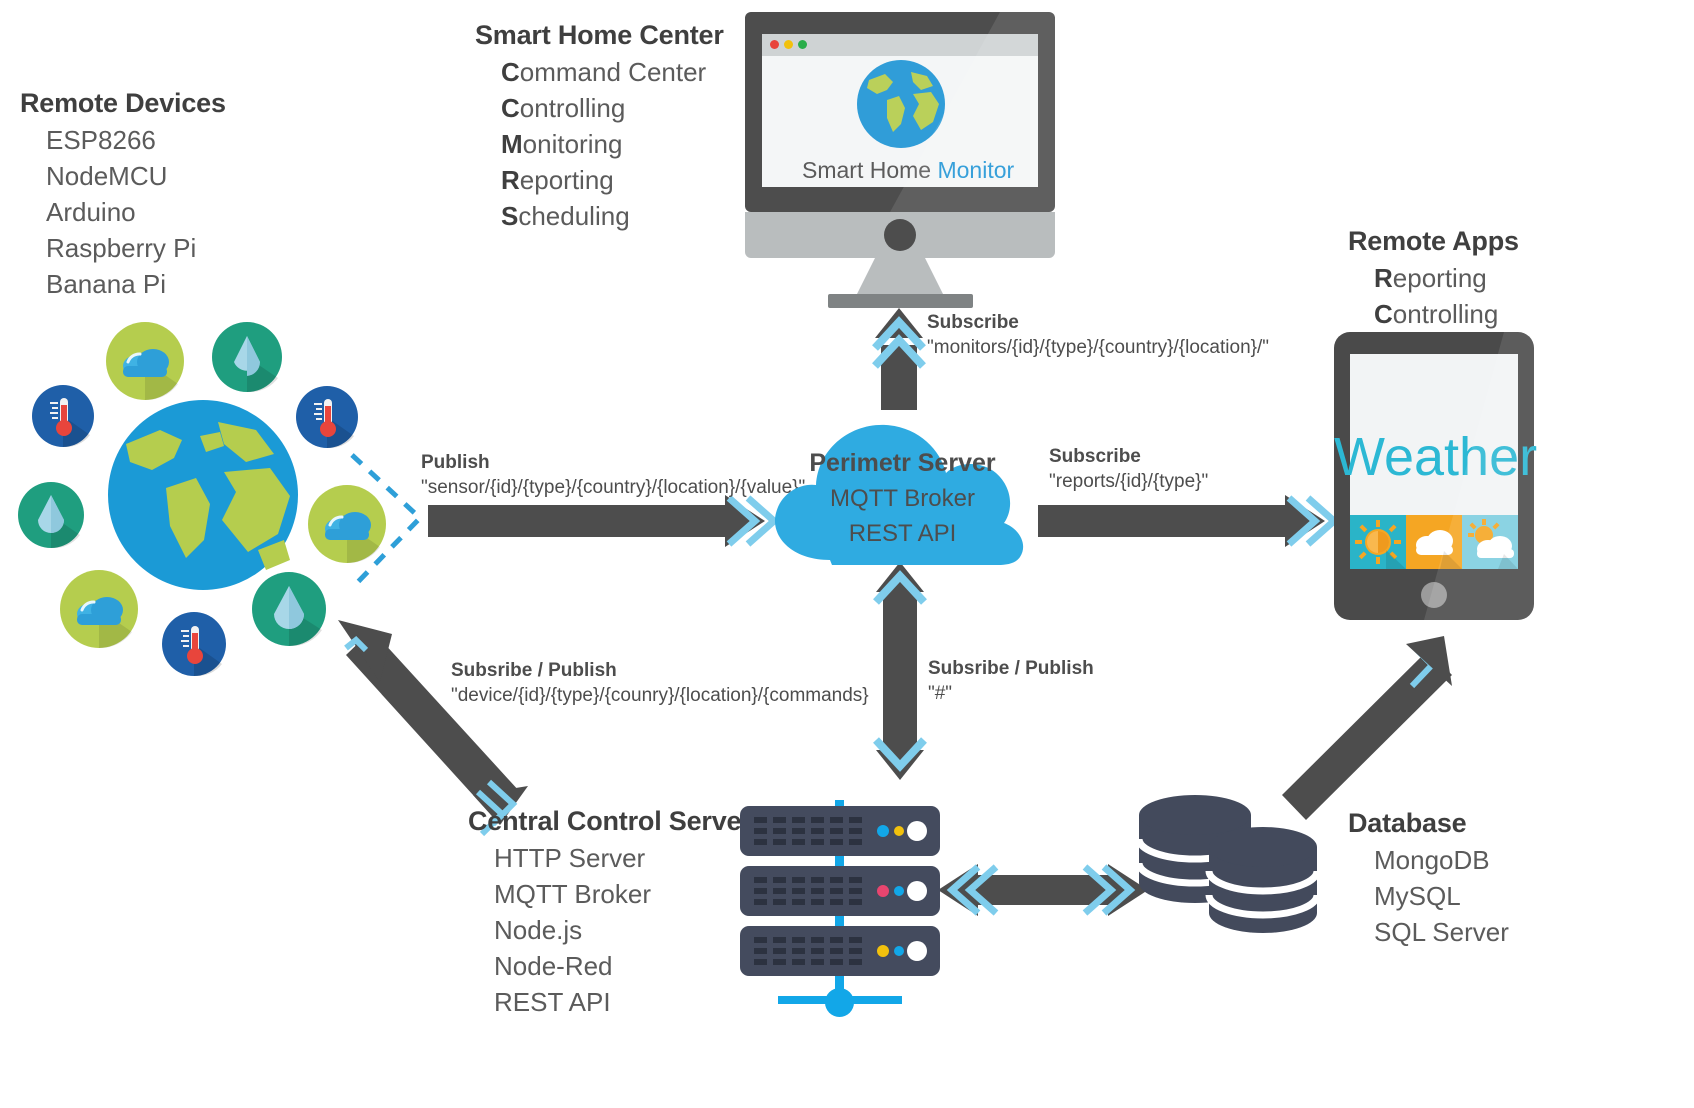  What do you see at coordinates (563, 108) in the screenshot?
I see `smart-home-center-item-1: Controlling` at bounding box center [563, 108].